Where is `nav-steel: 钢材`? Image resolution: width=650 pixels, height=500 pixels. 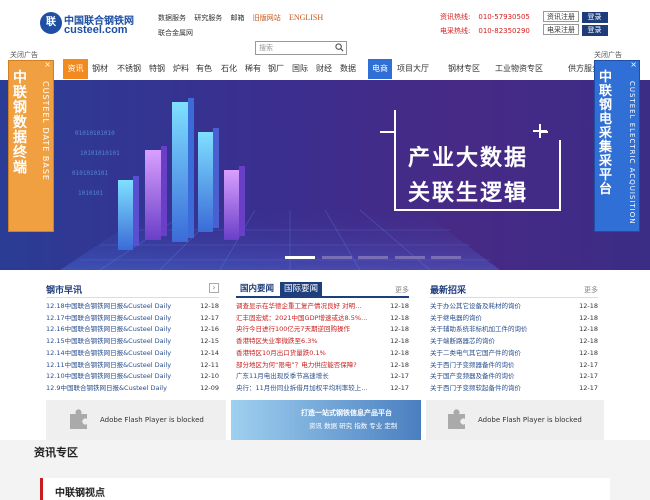
nav-steel: 钢材 is located at coordinates (100, 69).